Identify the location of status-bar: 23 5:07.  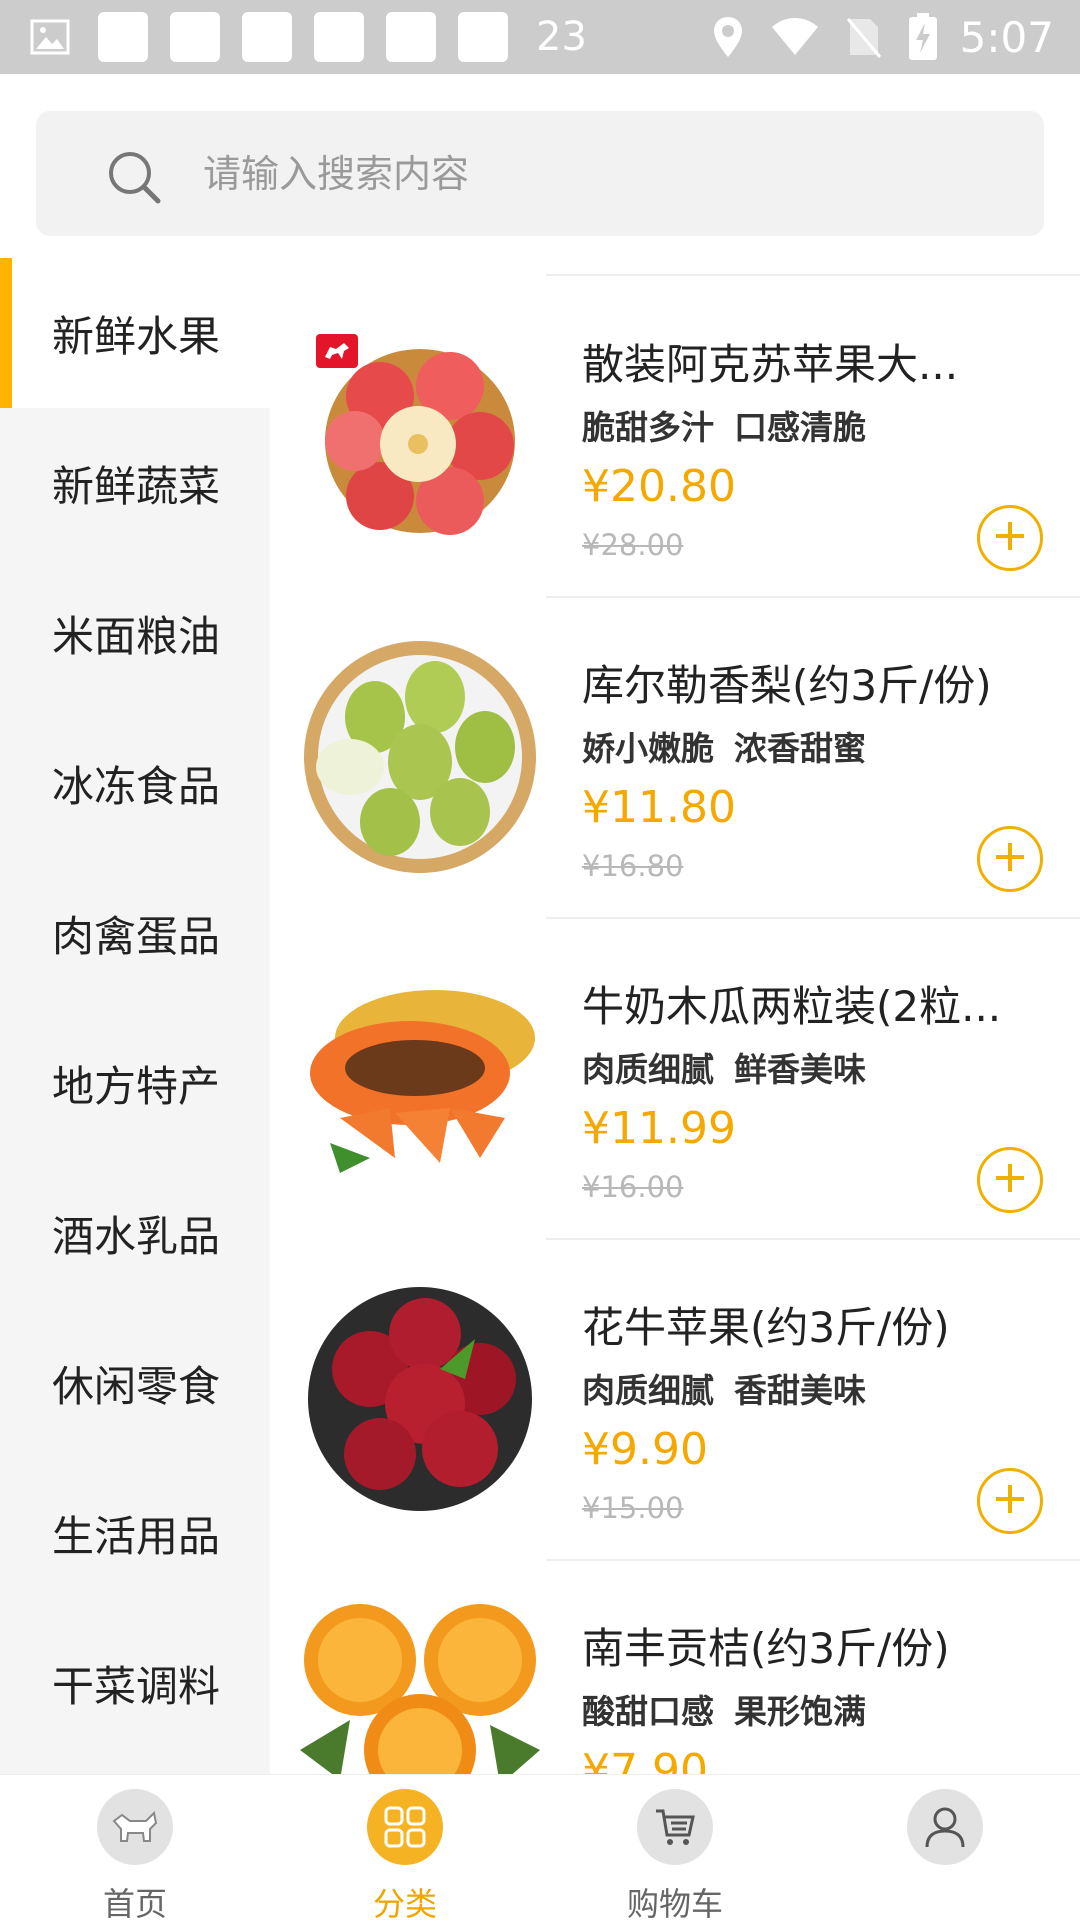
(540, 37).